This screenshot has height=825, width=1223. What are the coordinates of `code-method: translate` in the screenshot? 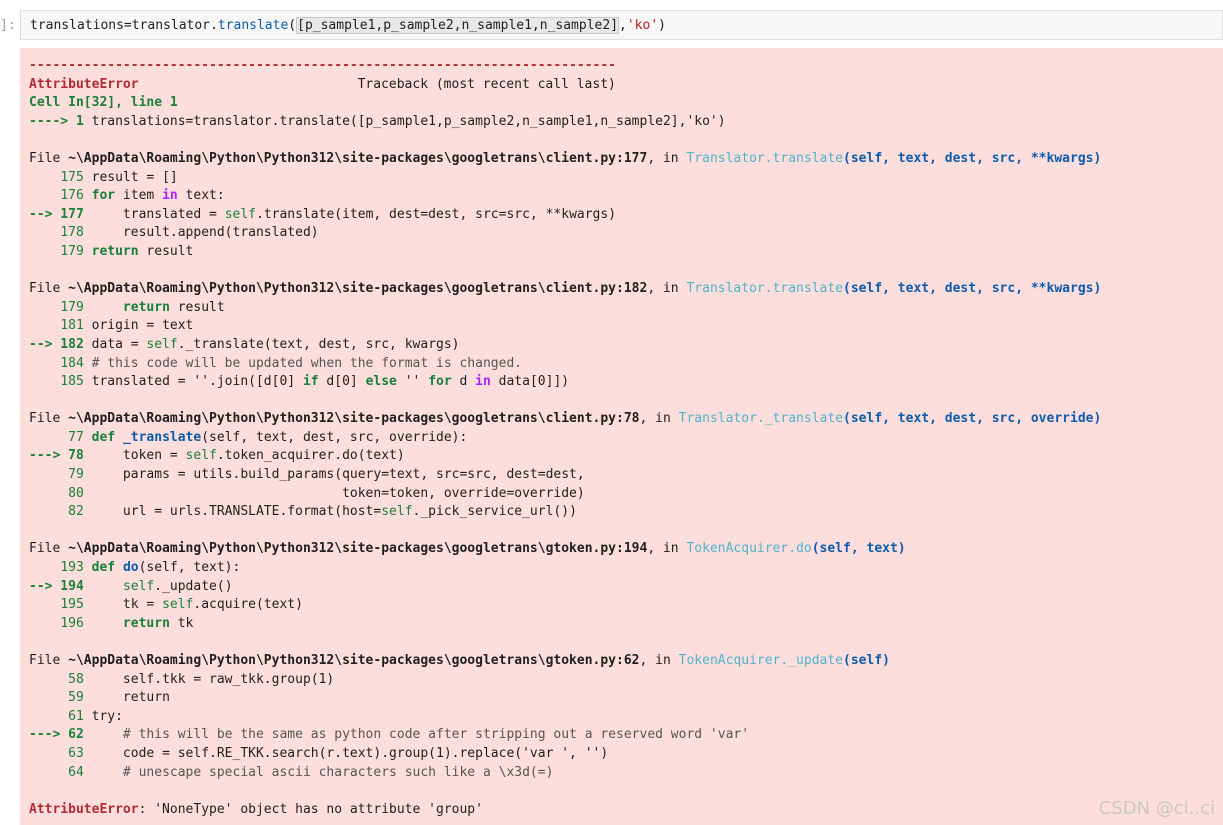 It's located at (253, 25).